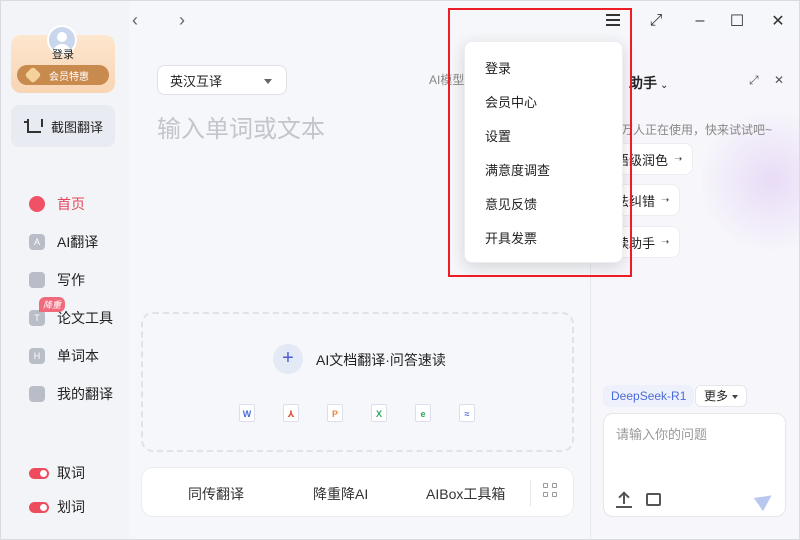 This screenshot has width=800, height=540. What do you see at coordinates (78, 242) in the screenshot?
I see `sidebar-item-label: AI翻译` at bounding box center [78, 242].